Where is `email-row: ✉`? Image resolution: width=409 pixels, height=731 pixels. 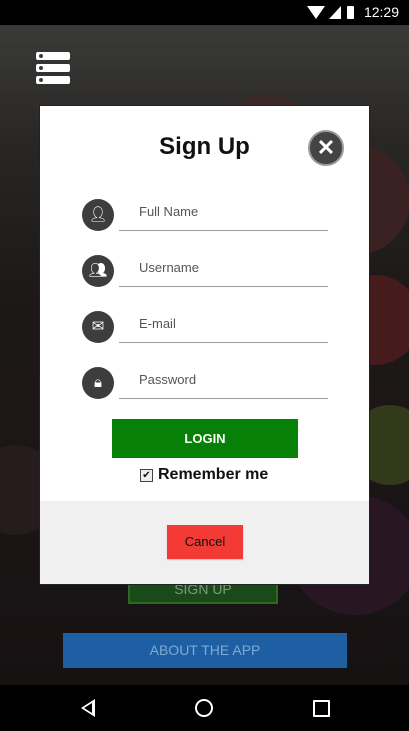
email-row: ✉ is located at coordinates (205, 324).